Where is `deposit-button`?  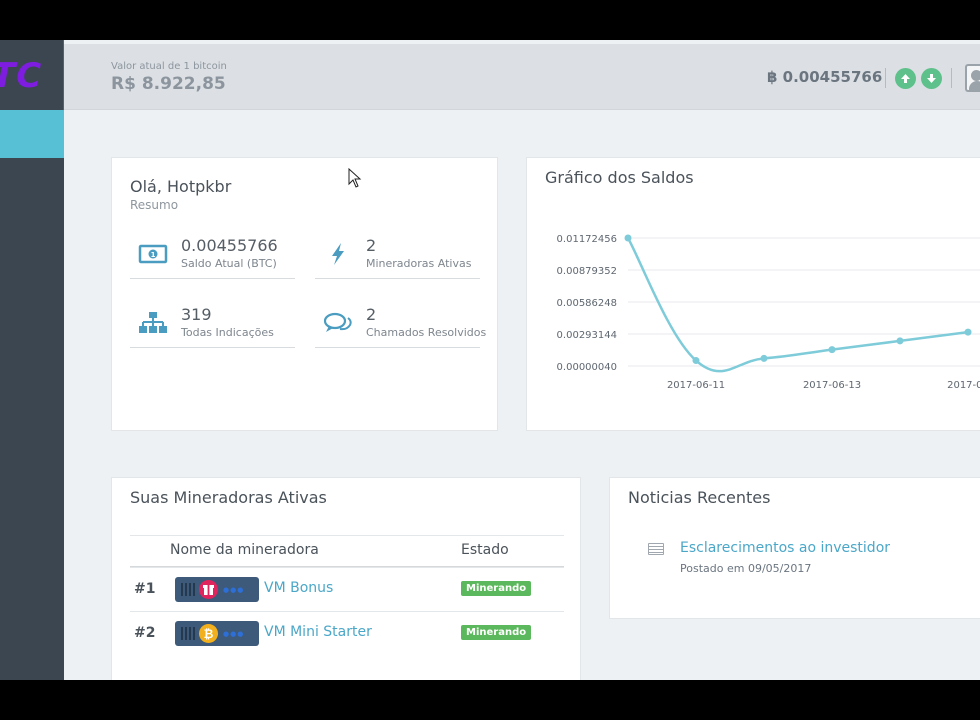
deposit-button is located at coordinates (905, 78).